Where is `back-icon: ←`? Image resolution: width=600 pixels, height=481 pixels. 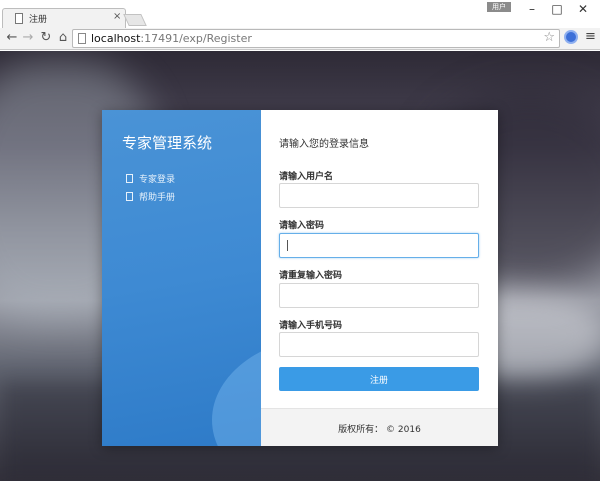
back-icon: ← is located at coordinates (12, 37).